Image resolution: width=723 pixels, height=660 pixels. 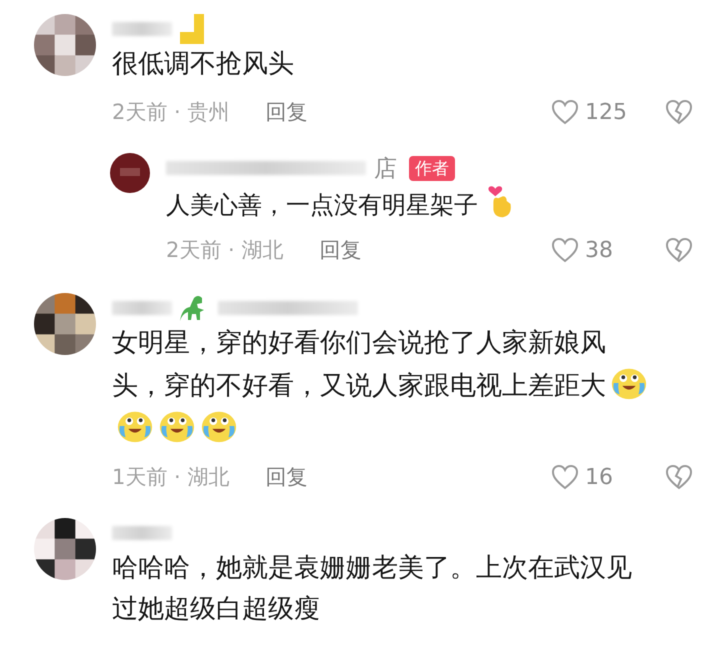 I want to click on time-location: 1天前 · 湖北, so click(x=171, y=477).